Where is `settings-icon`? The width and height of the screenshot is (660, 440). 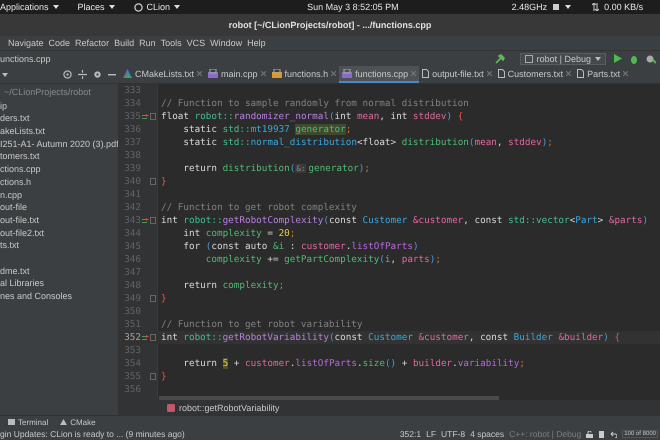
settings-icon is located at coordinates (97, 74).